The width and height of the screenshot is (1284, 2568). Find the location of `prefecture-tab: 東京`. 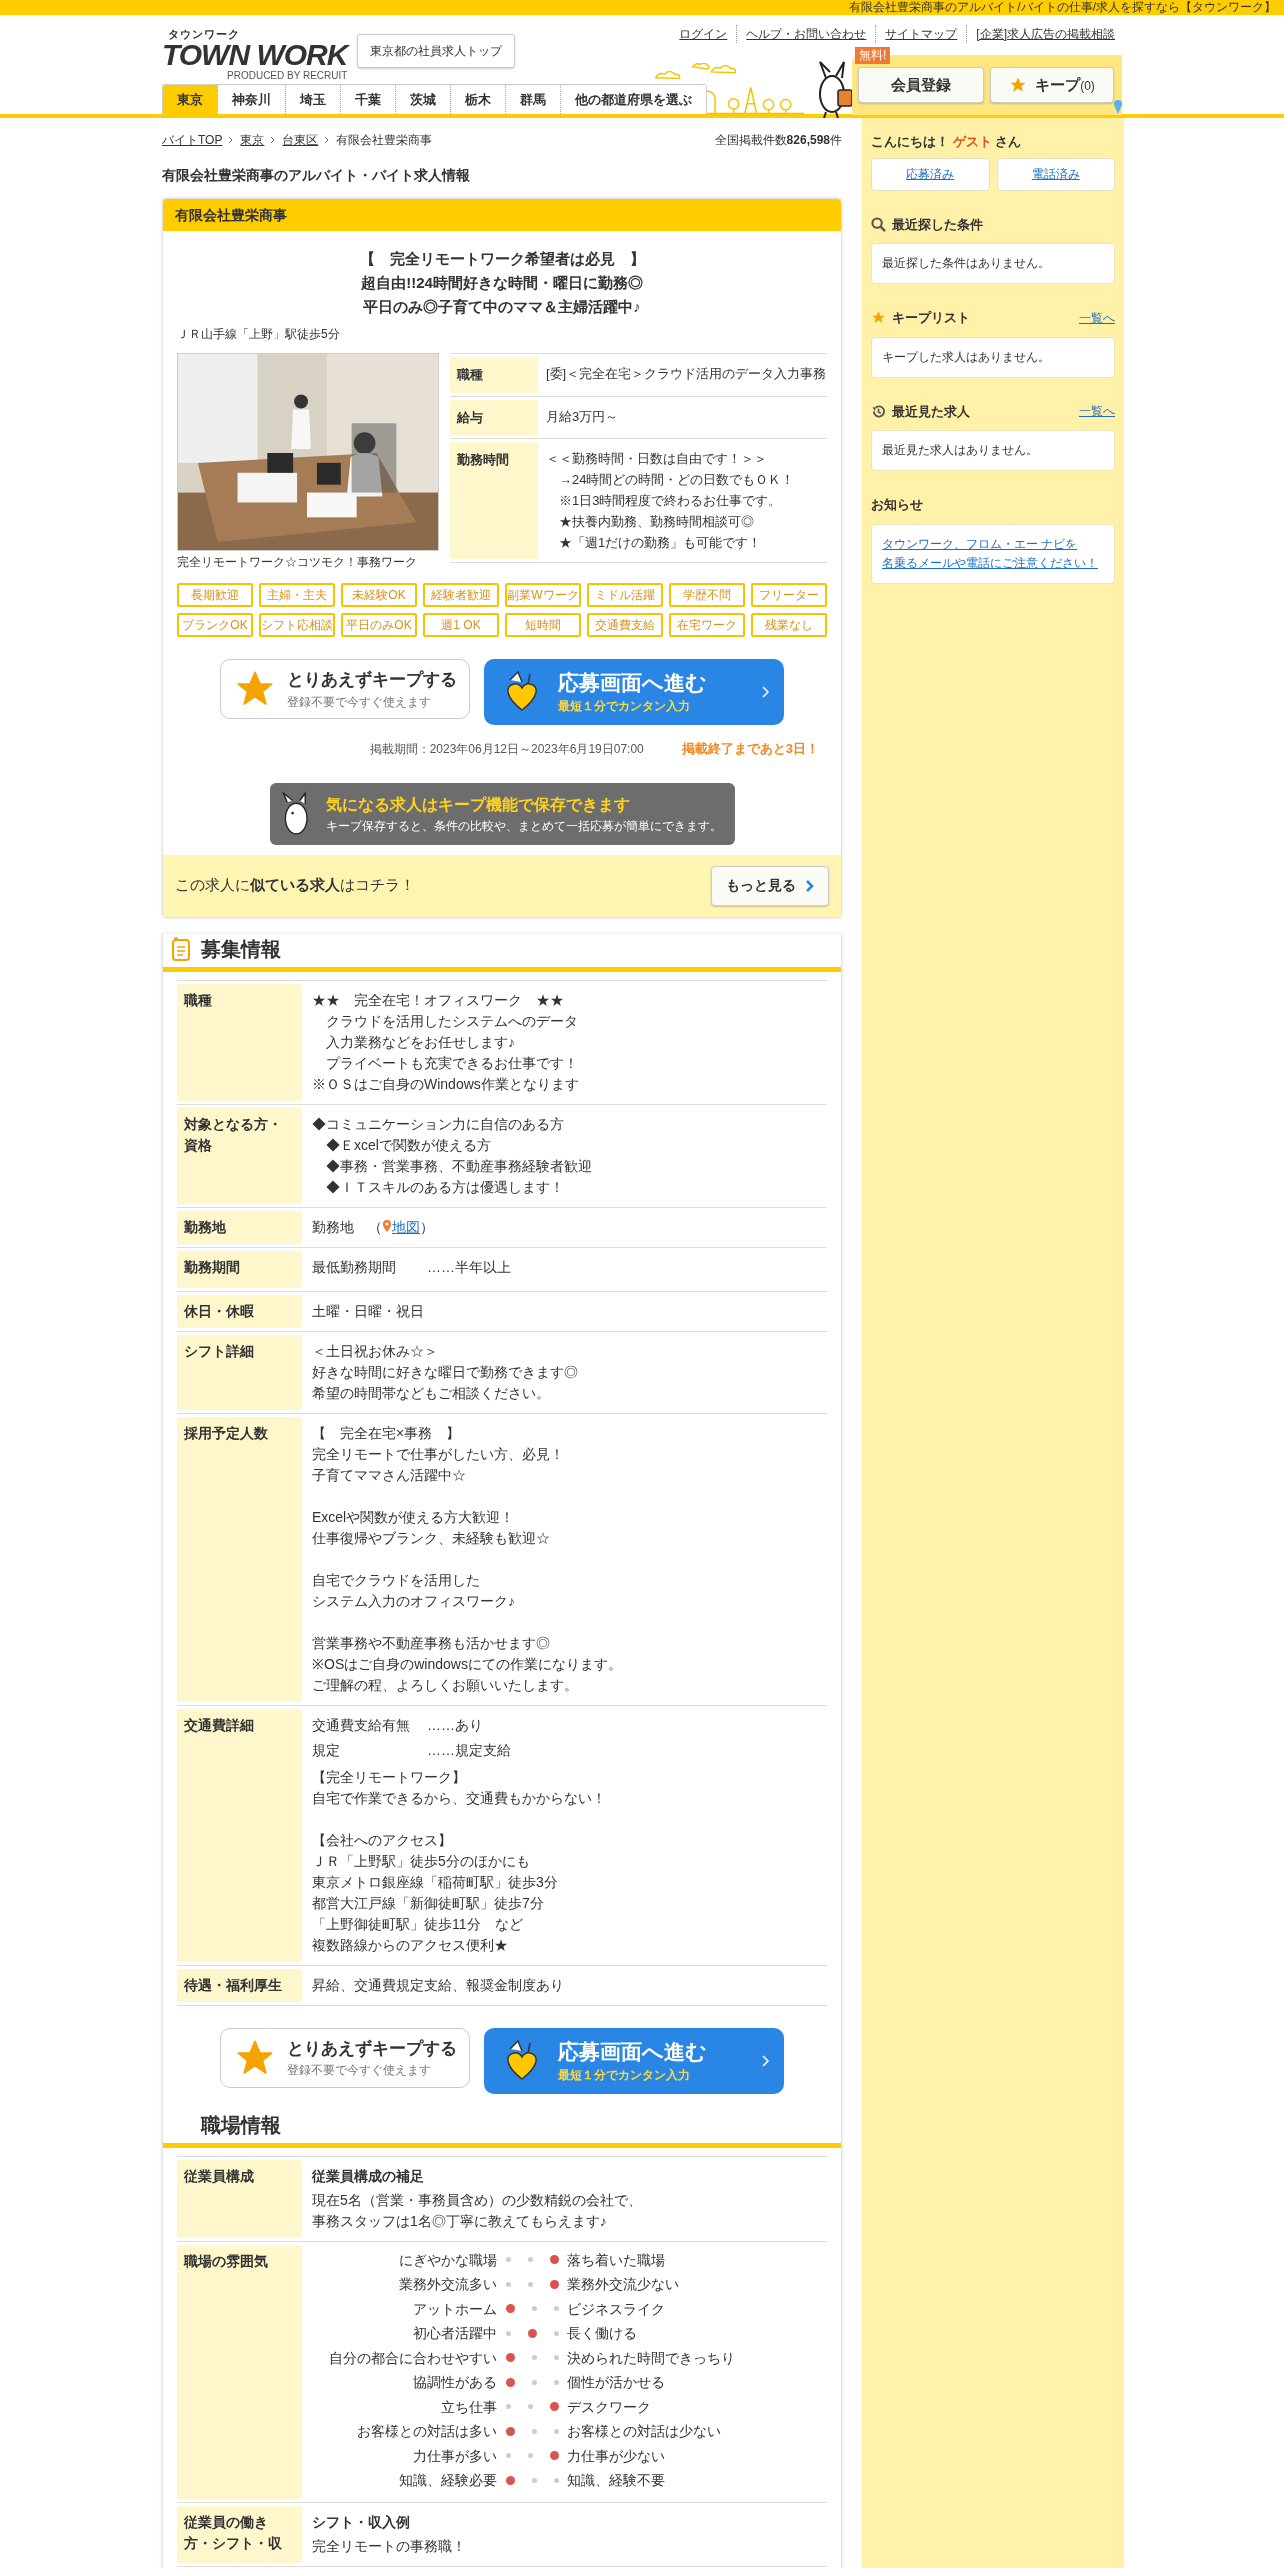

prefecture-tab: 東京 is located at coordinates (190, 99).